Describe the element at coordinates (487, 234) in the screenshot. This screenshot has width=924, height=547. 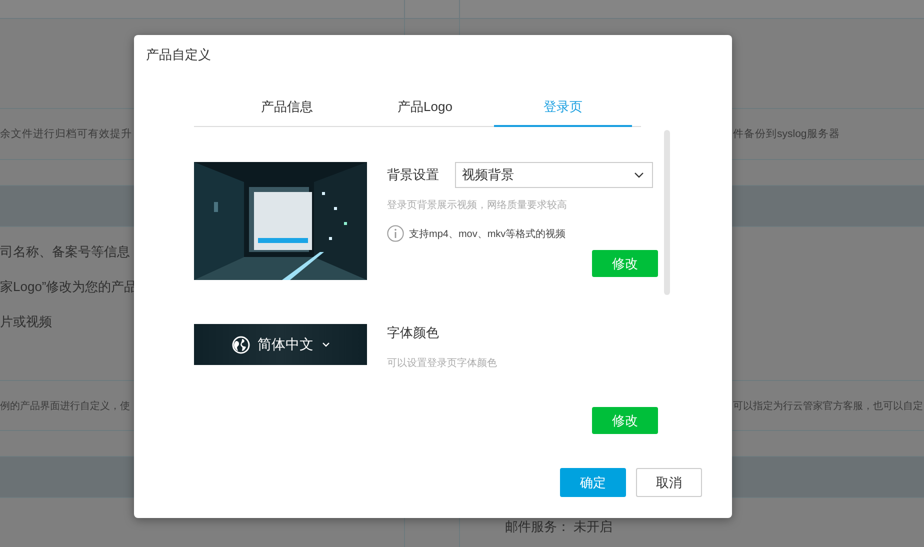
I see `info-text: 支持mp4、mov、mkv等格式的视频` at that location.